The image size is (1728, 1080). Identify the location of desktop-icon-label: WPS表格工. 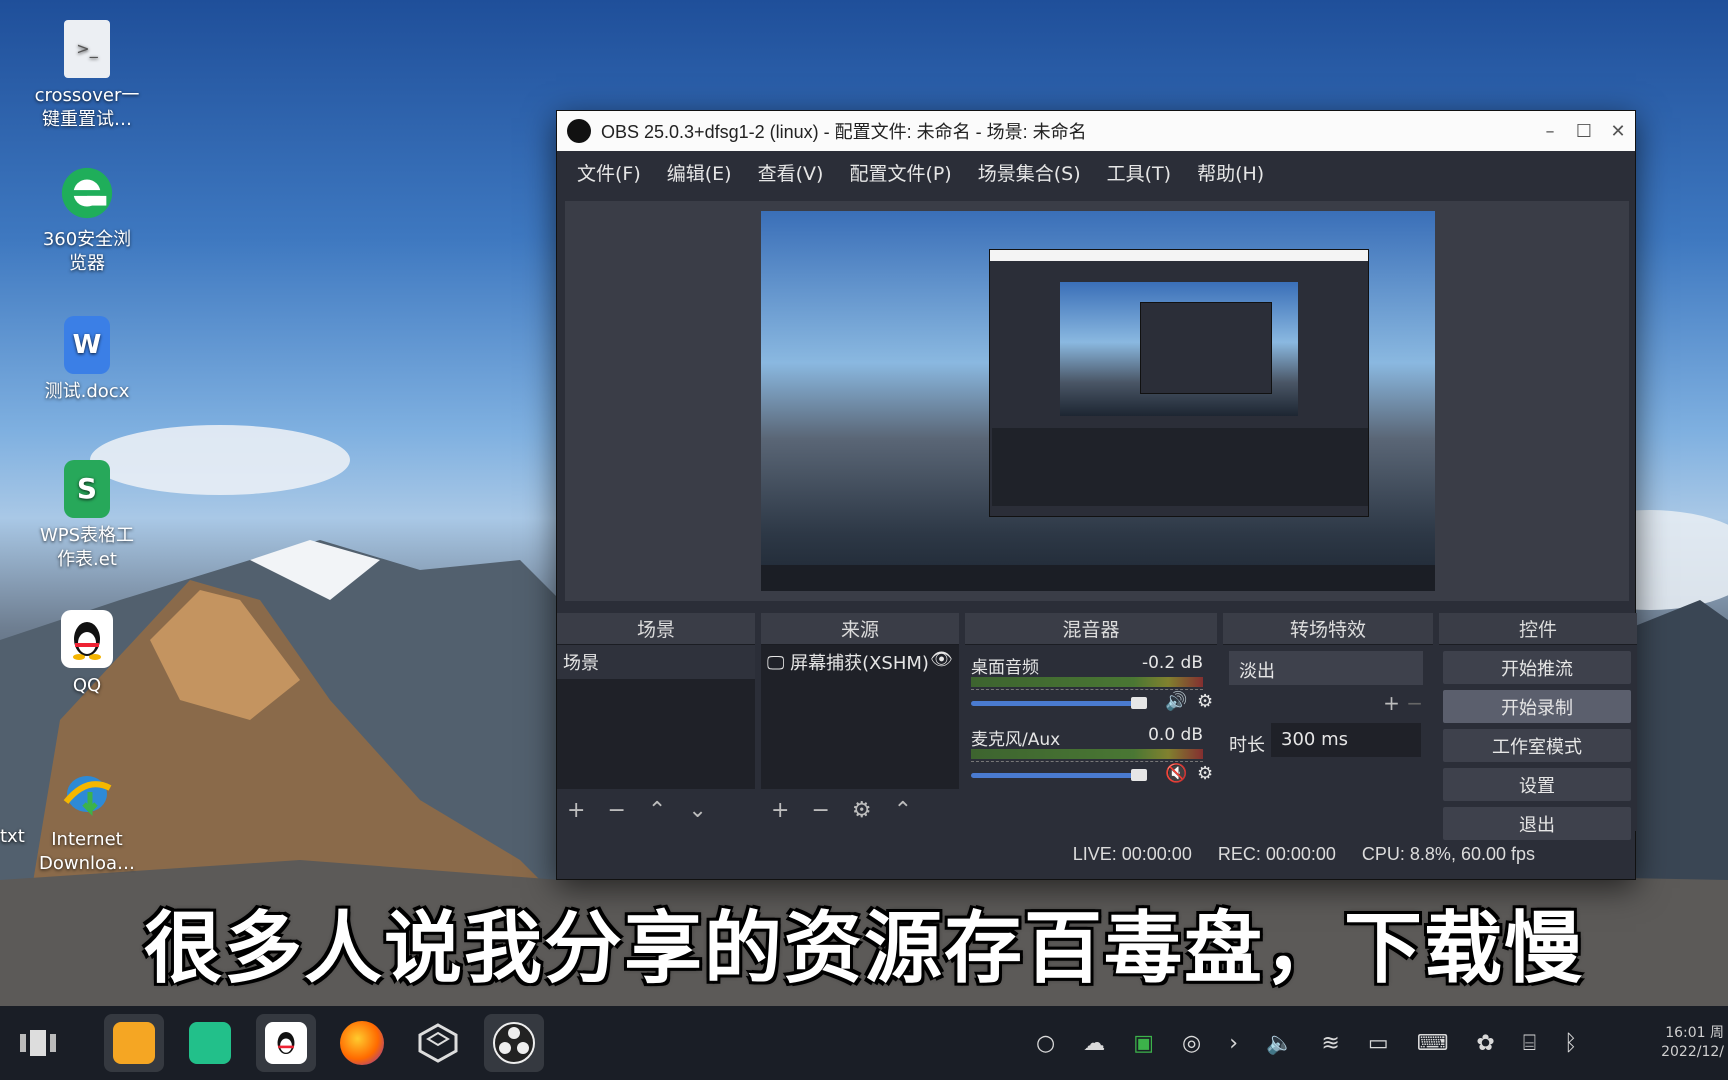
(87, 535).